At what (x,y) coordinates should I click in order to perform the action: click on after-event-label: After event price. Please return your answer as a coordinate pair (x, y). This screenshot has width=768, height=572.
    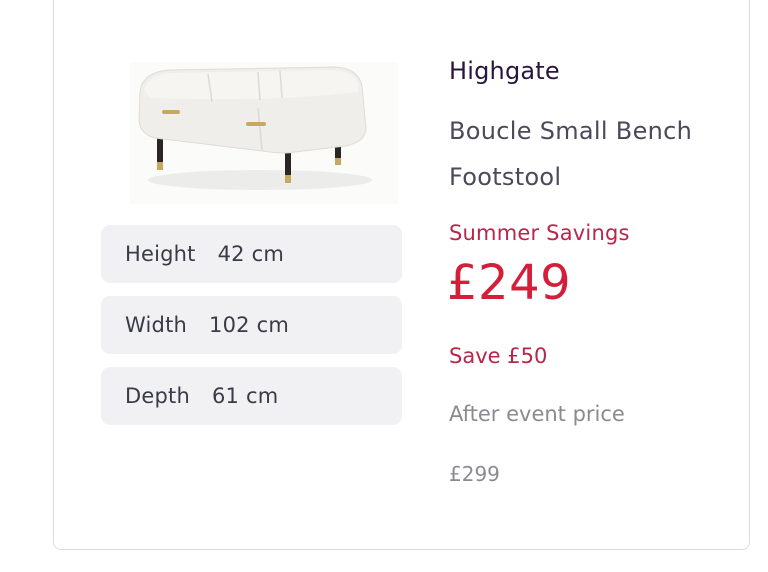
    Looking at the image, I should click on (537, 414).